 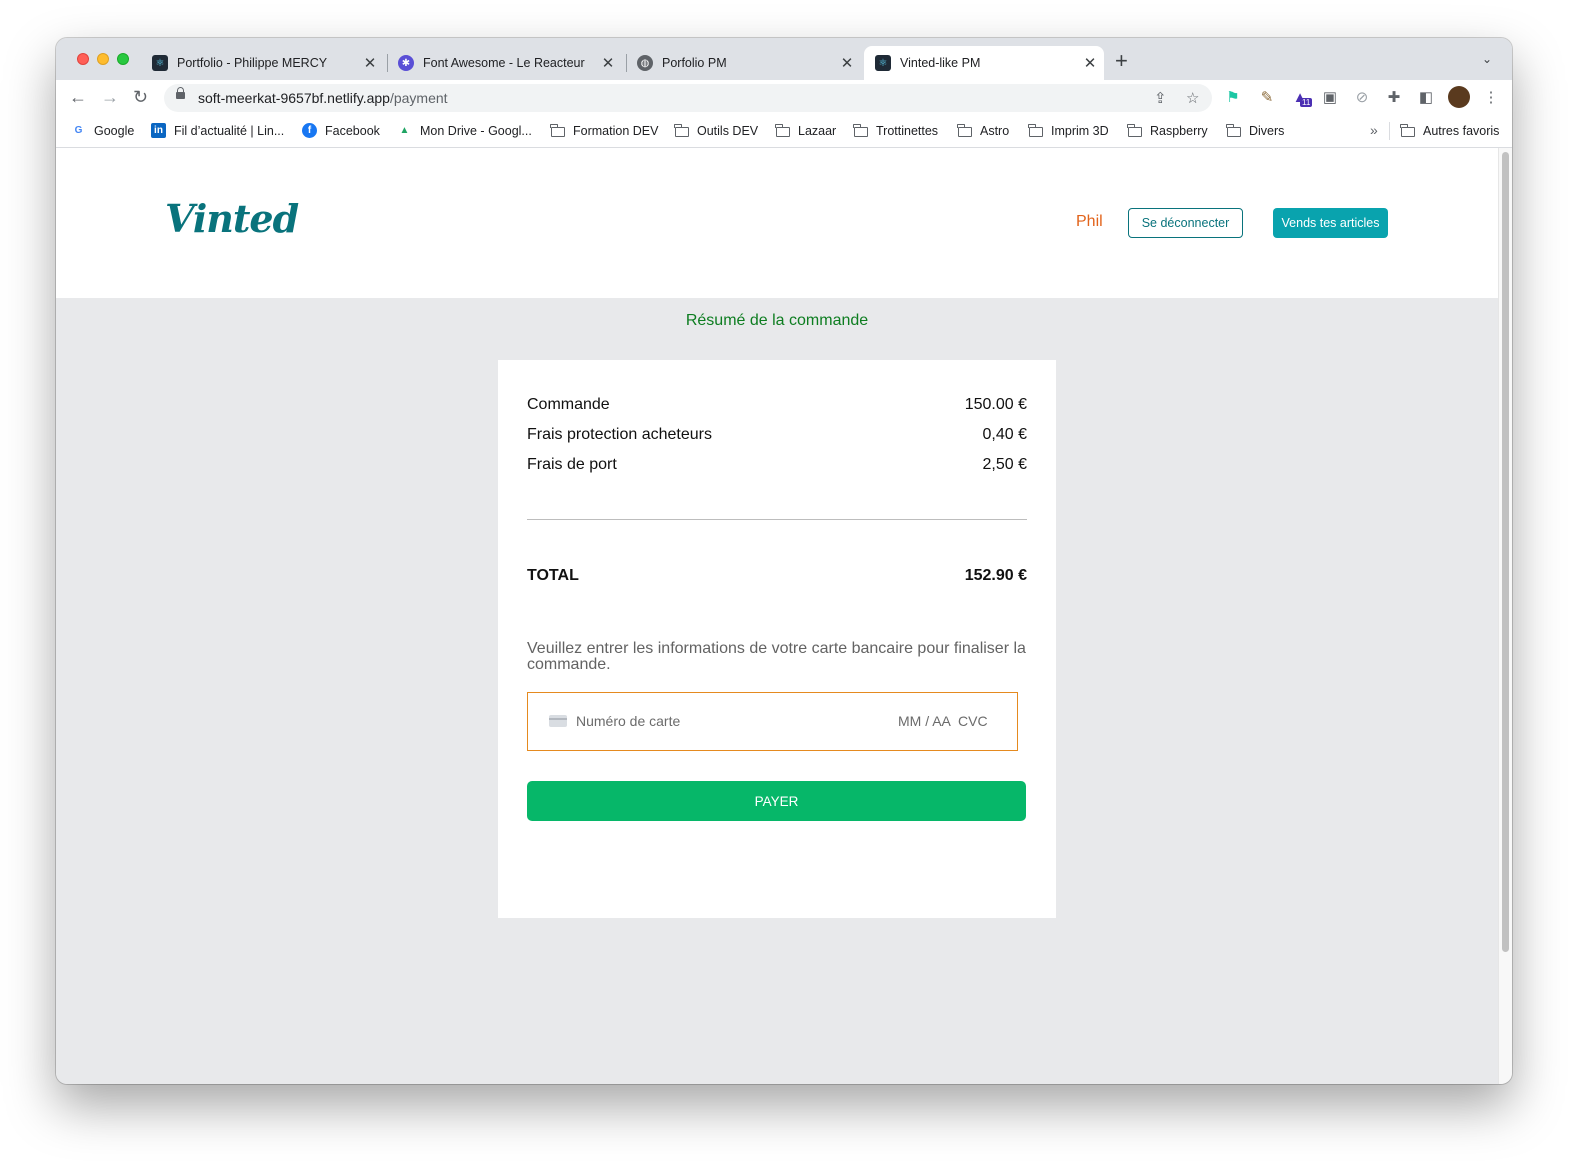 What do you see at coordinates (568, 404) in the screenshot?
I see `line-label: Commande` at bounding box center [568, 404].